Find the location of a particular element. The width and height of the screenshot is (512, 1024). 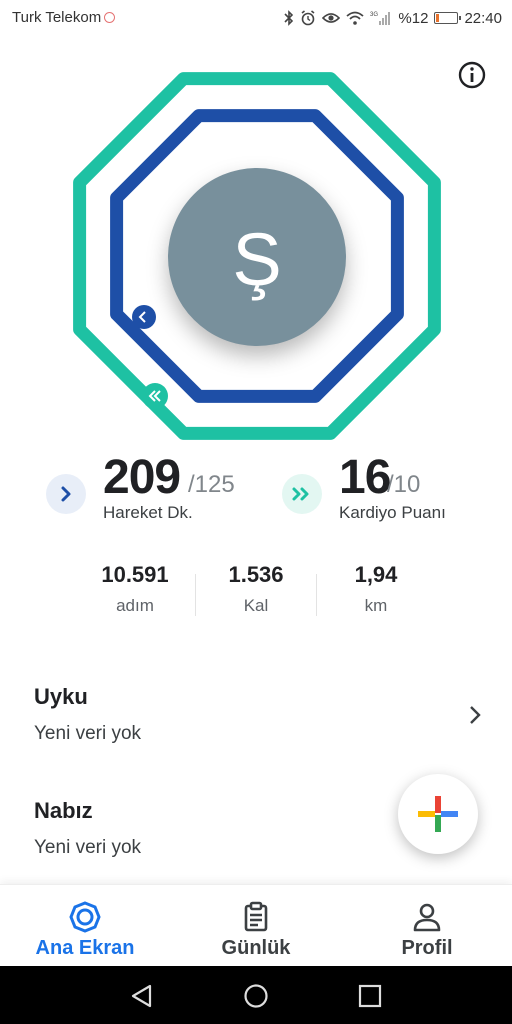

alarm-icon is located at coordinates (308, 18).